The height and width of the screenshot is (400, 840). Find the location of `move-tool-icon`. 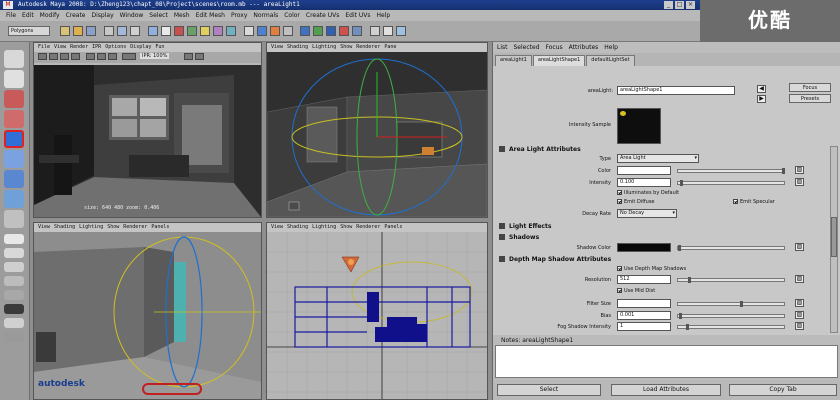

move-tool-icon is located at coordinates (14, 119).